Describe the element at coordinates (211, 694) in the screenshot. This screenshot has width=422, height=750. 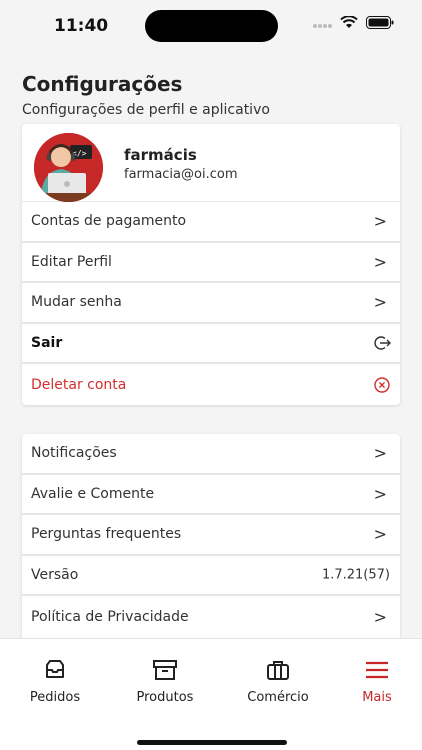
I see `bottom-nav: Pedidos Produtos Comércio Mais` at that location.